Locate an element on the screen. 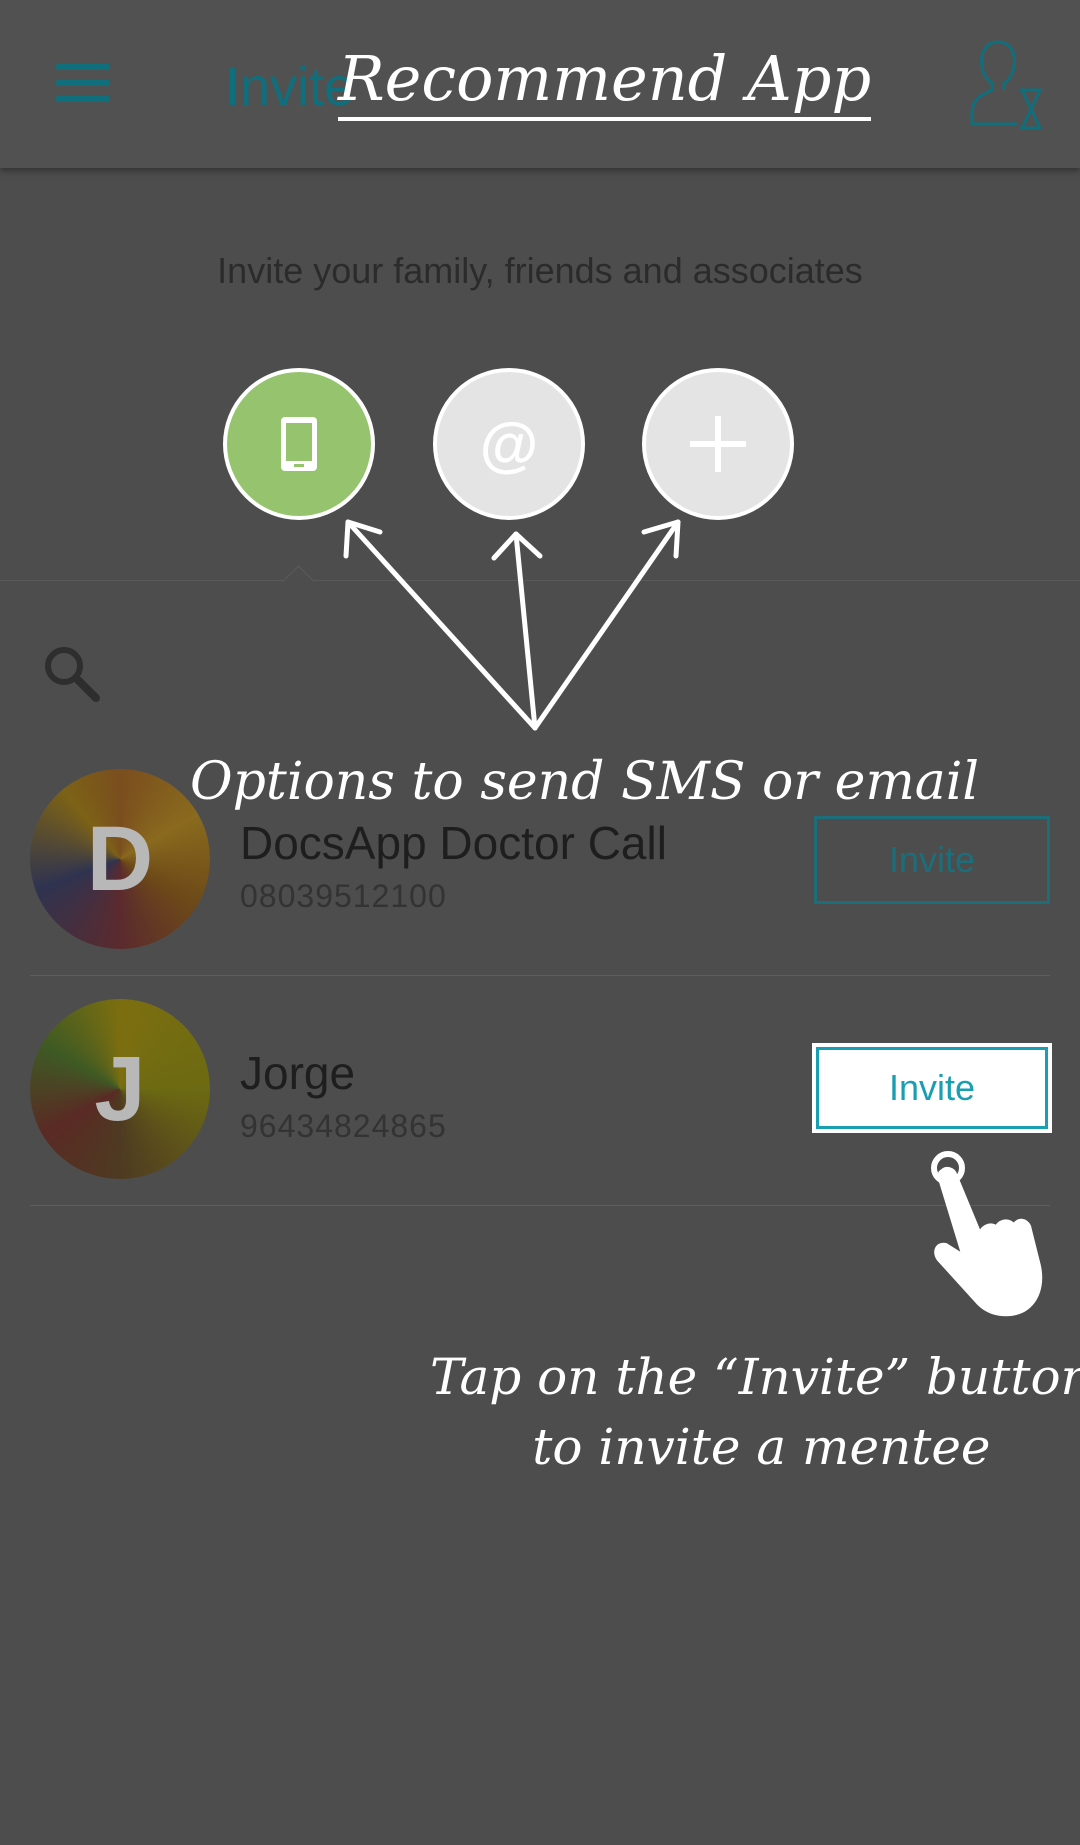  list-item: J Jorge 96434824865 Invite is located at coordinates (541, 1091).